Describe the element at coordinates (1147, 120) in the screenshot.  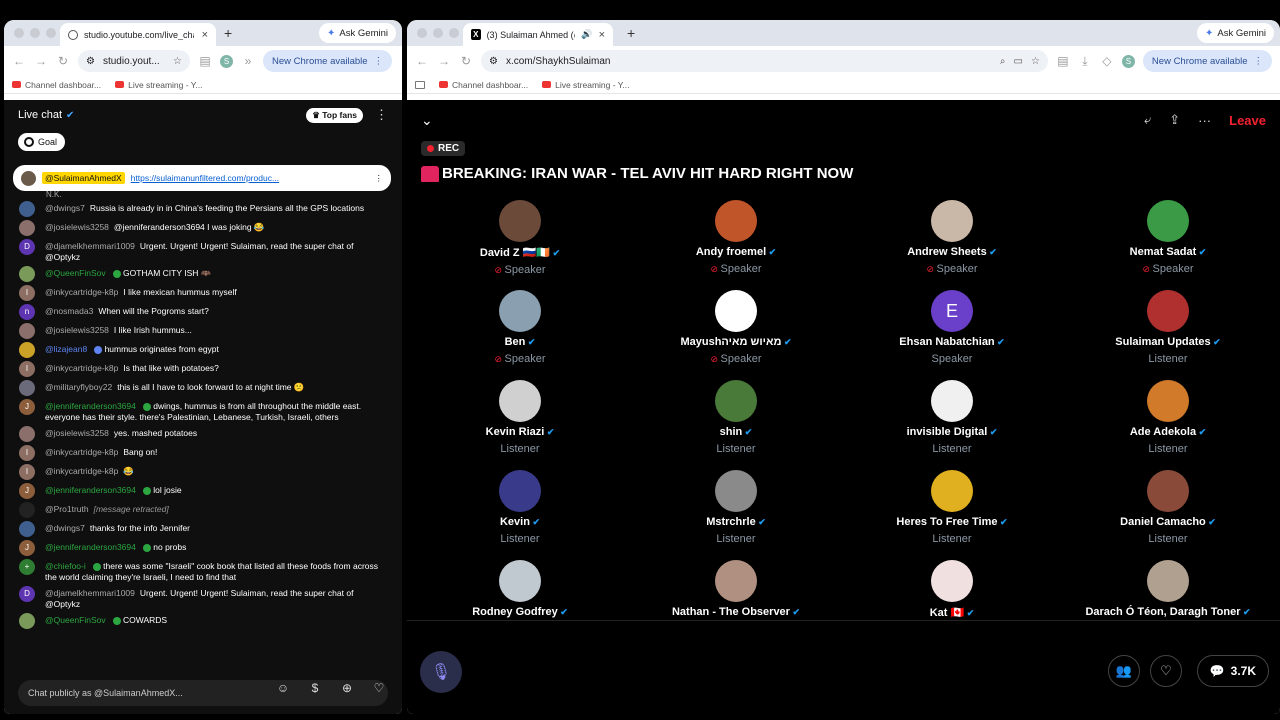
I see `minimize-icon: ⤶` at that location.